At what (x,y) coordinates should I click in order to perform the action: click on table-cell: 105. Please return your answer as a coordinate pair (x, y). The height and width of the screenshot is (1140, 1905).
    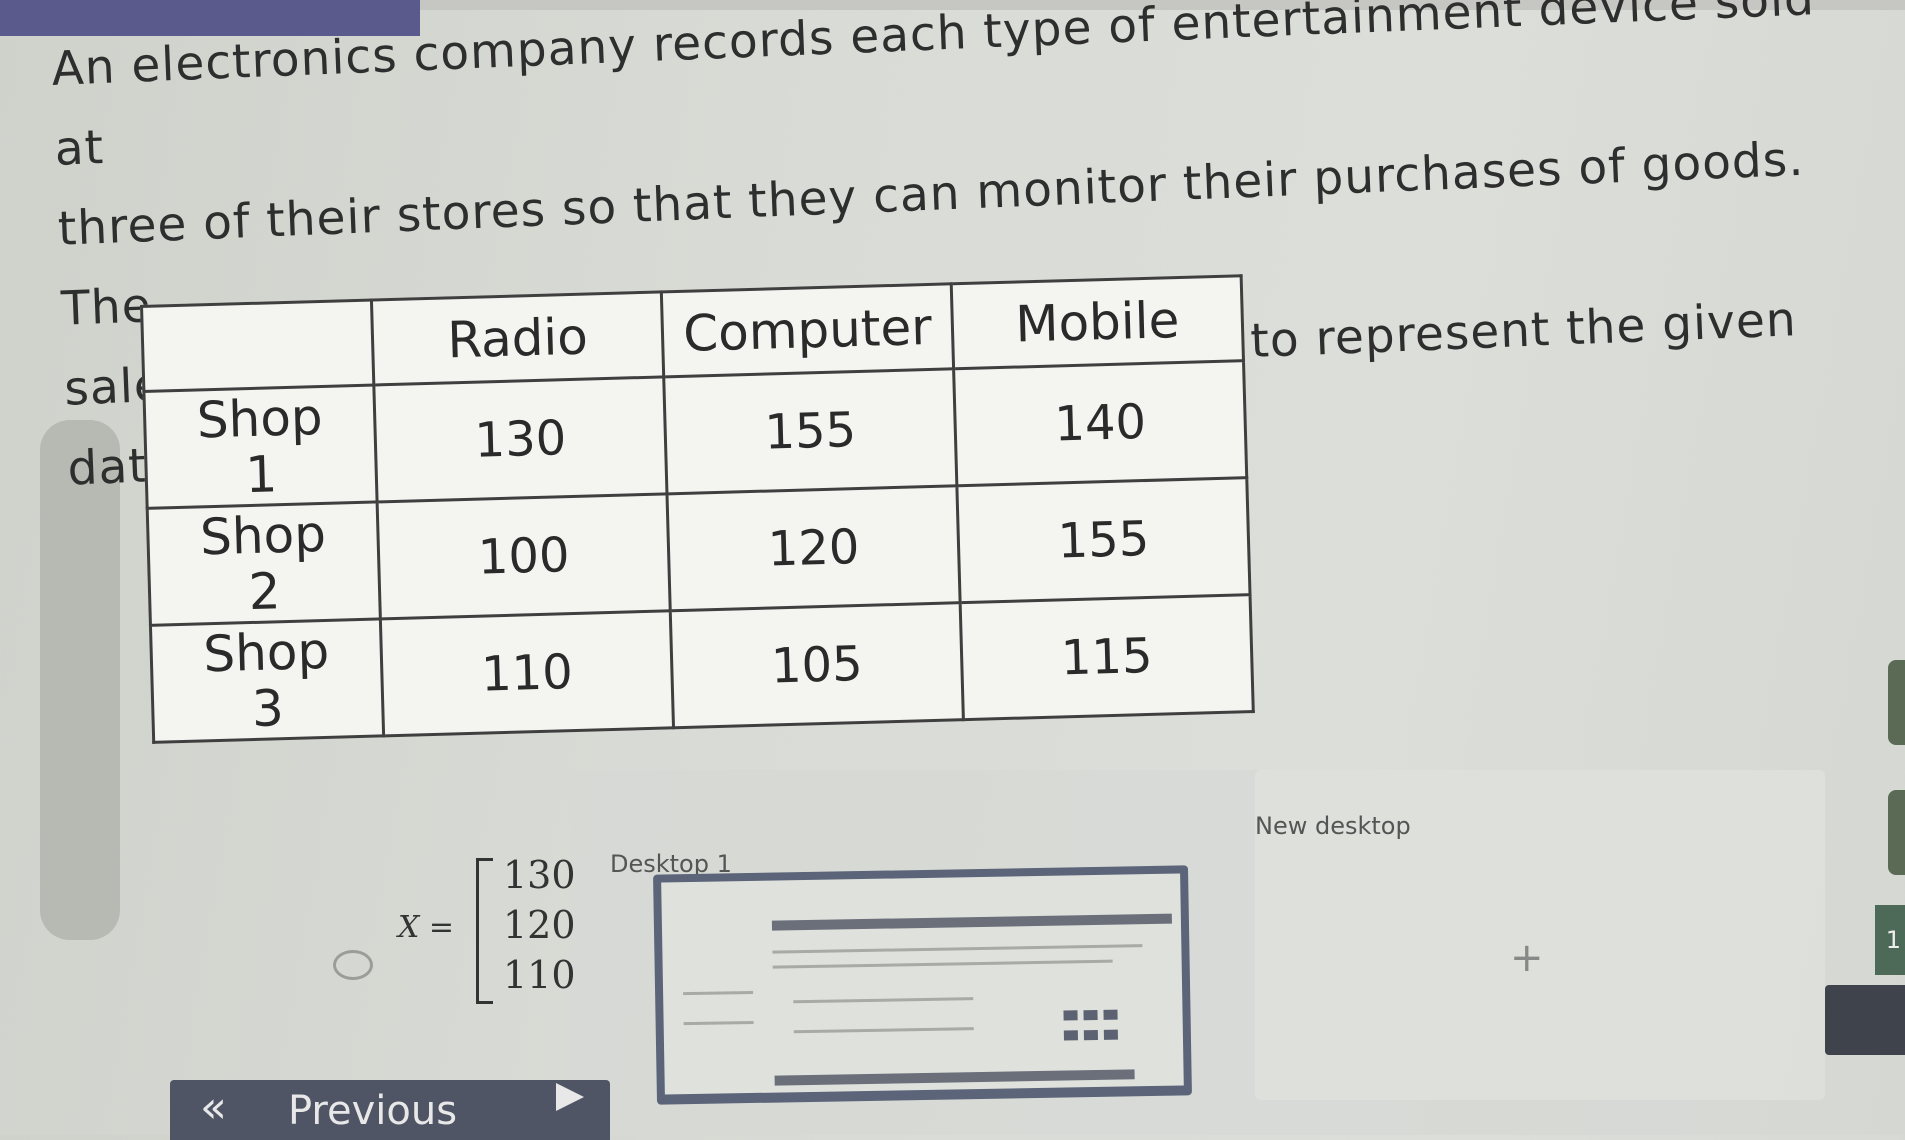
    Looking at the image, I should click on (817, 665).